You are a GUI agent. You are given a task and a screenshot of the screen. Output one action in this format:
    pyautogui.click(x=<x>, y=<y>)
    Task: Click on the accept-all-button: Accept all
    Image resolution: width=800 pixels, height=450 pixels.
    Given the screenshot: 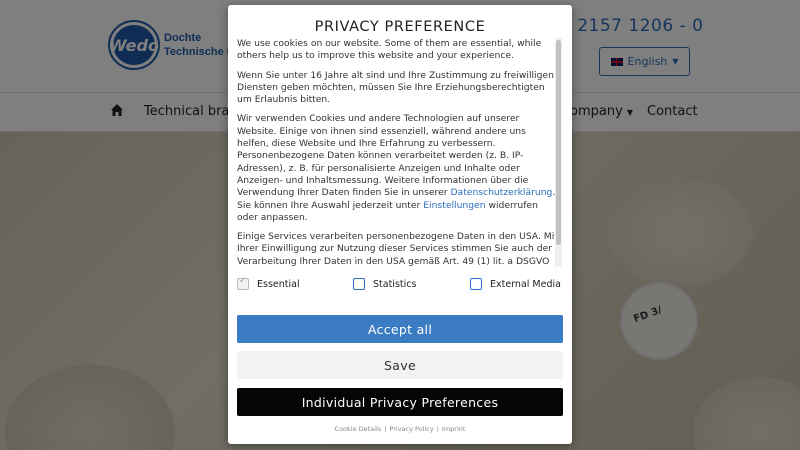 What is the action you would take?
    pyautogui.click(x=400, y=329)
    